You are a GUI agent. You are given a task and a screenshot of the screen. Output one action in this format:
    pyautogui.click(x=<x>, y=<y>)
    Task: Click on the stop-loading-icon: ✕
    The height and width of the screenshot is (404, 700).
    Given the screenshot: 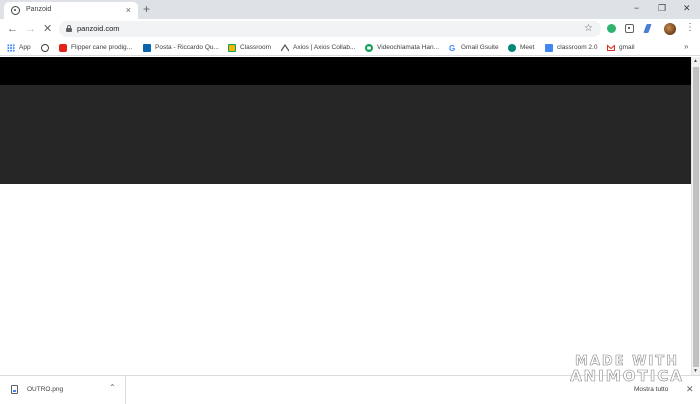 What is the action you would take?
    pyautogui.click(x=47, y=29)
    